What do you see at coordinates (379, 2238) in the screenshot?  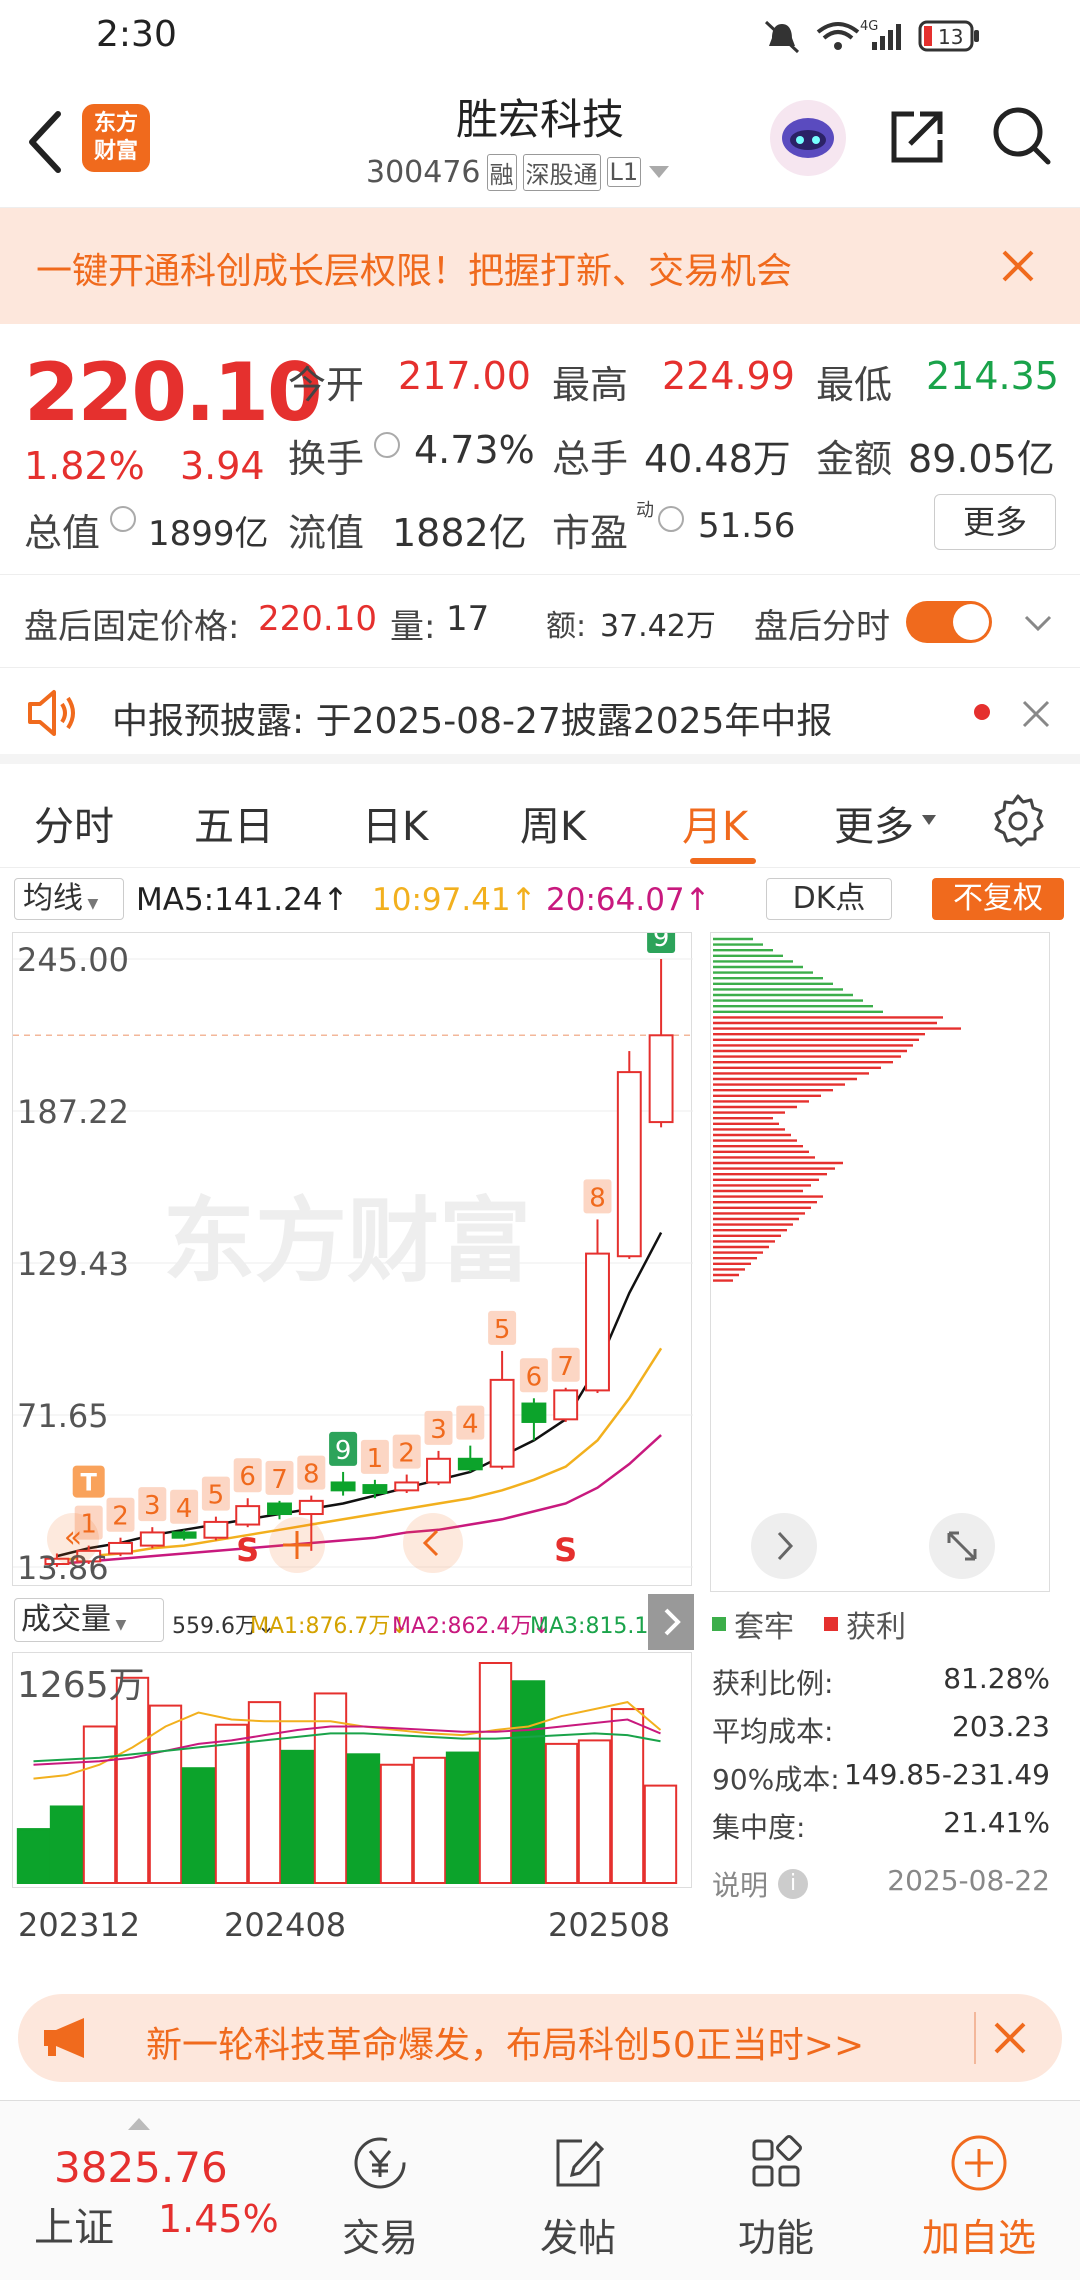 I see `nav-trade-label: 交易` at bounding box center [379, 2238].